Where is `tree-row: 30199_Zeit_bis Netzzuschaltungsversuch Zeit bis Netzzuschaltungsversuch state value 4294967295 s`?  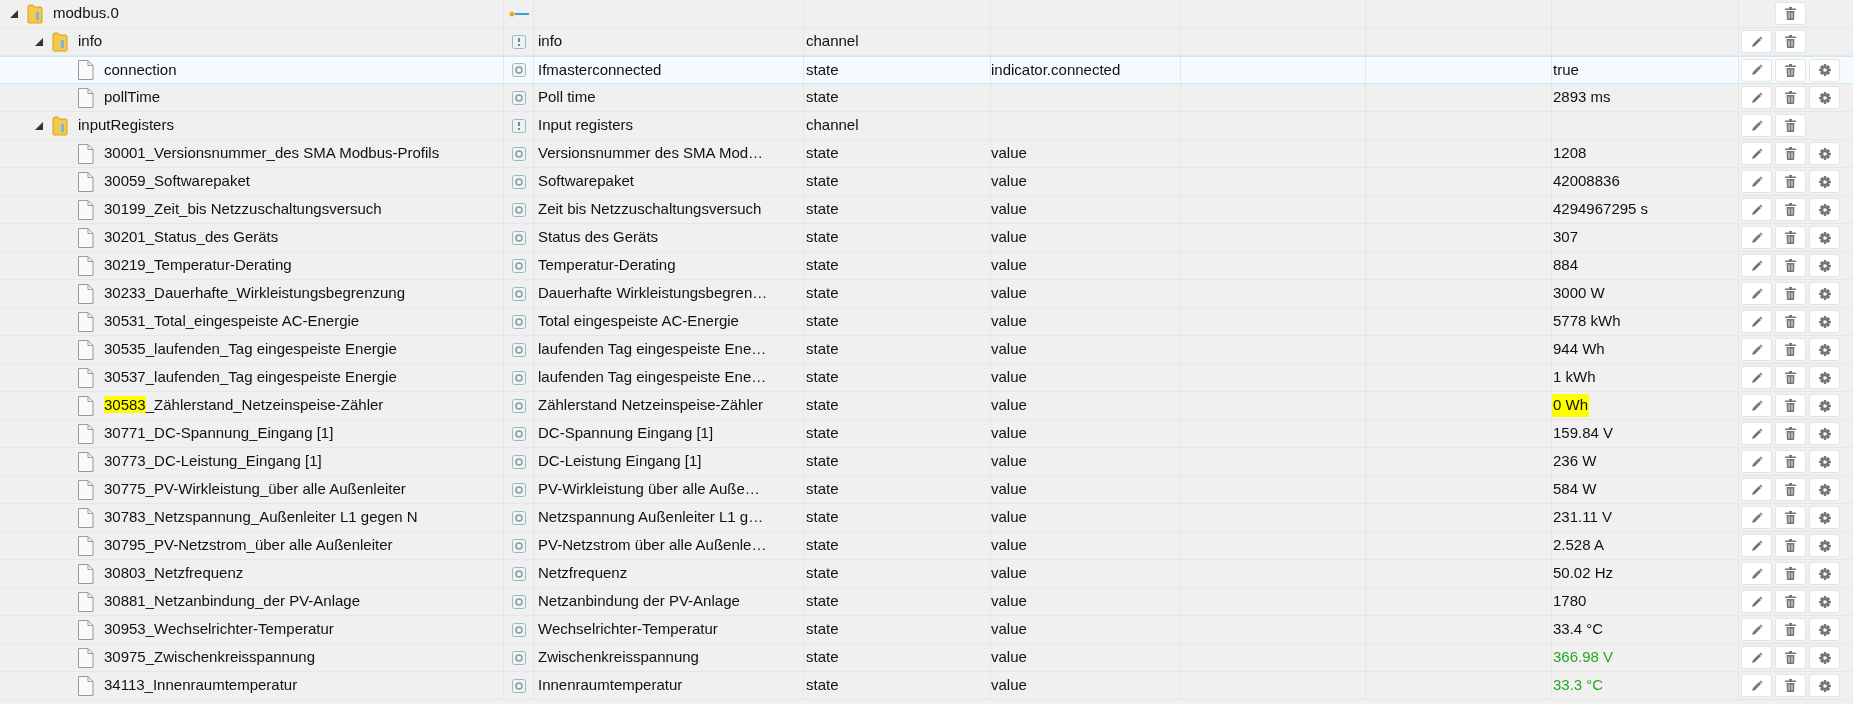 tree-row: 30199_Zeit_bis Netzzuschaltungsversuch Zeit bis Netzzuschaltungsversuch state value 4294967295 s is located at coordinates (926, 210).